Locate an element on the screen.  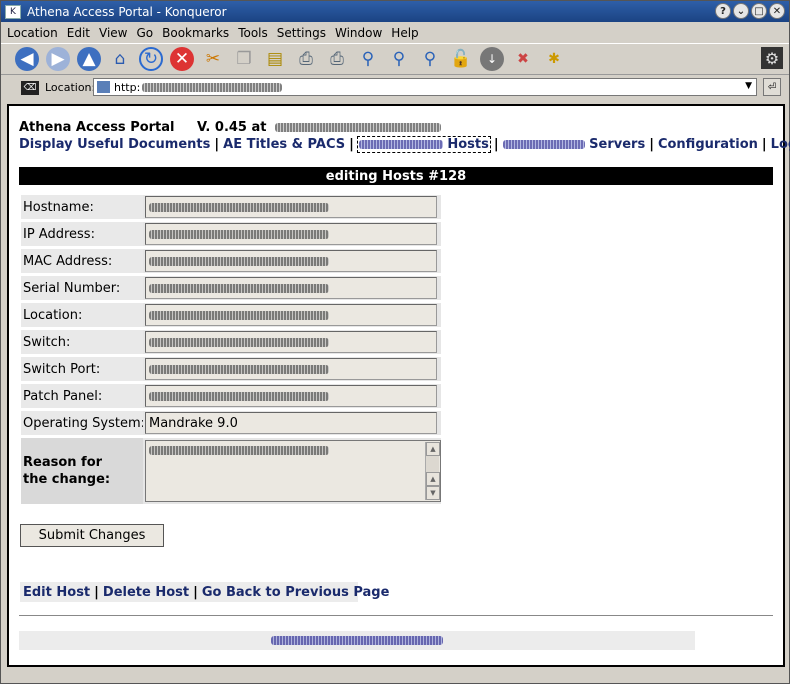
redacted-nav-prefix is located at coordinates (400, 144).